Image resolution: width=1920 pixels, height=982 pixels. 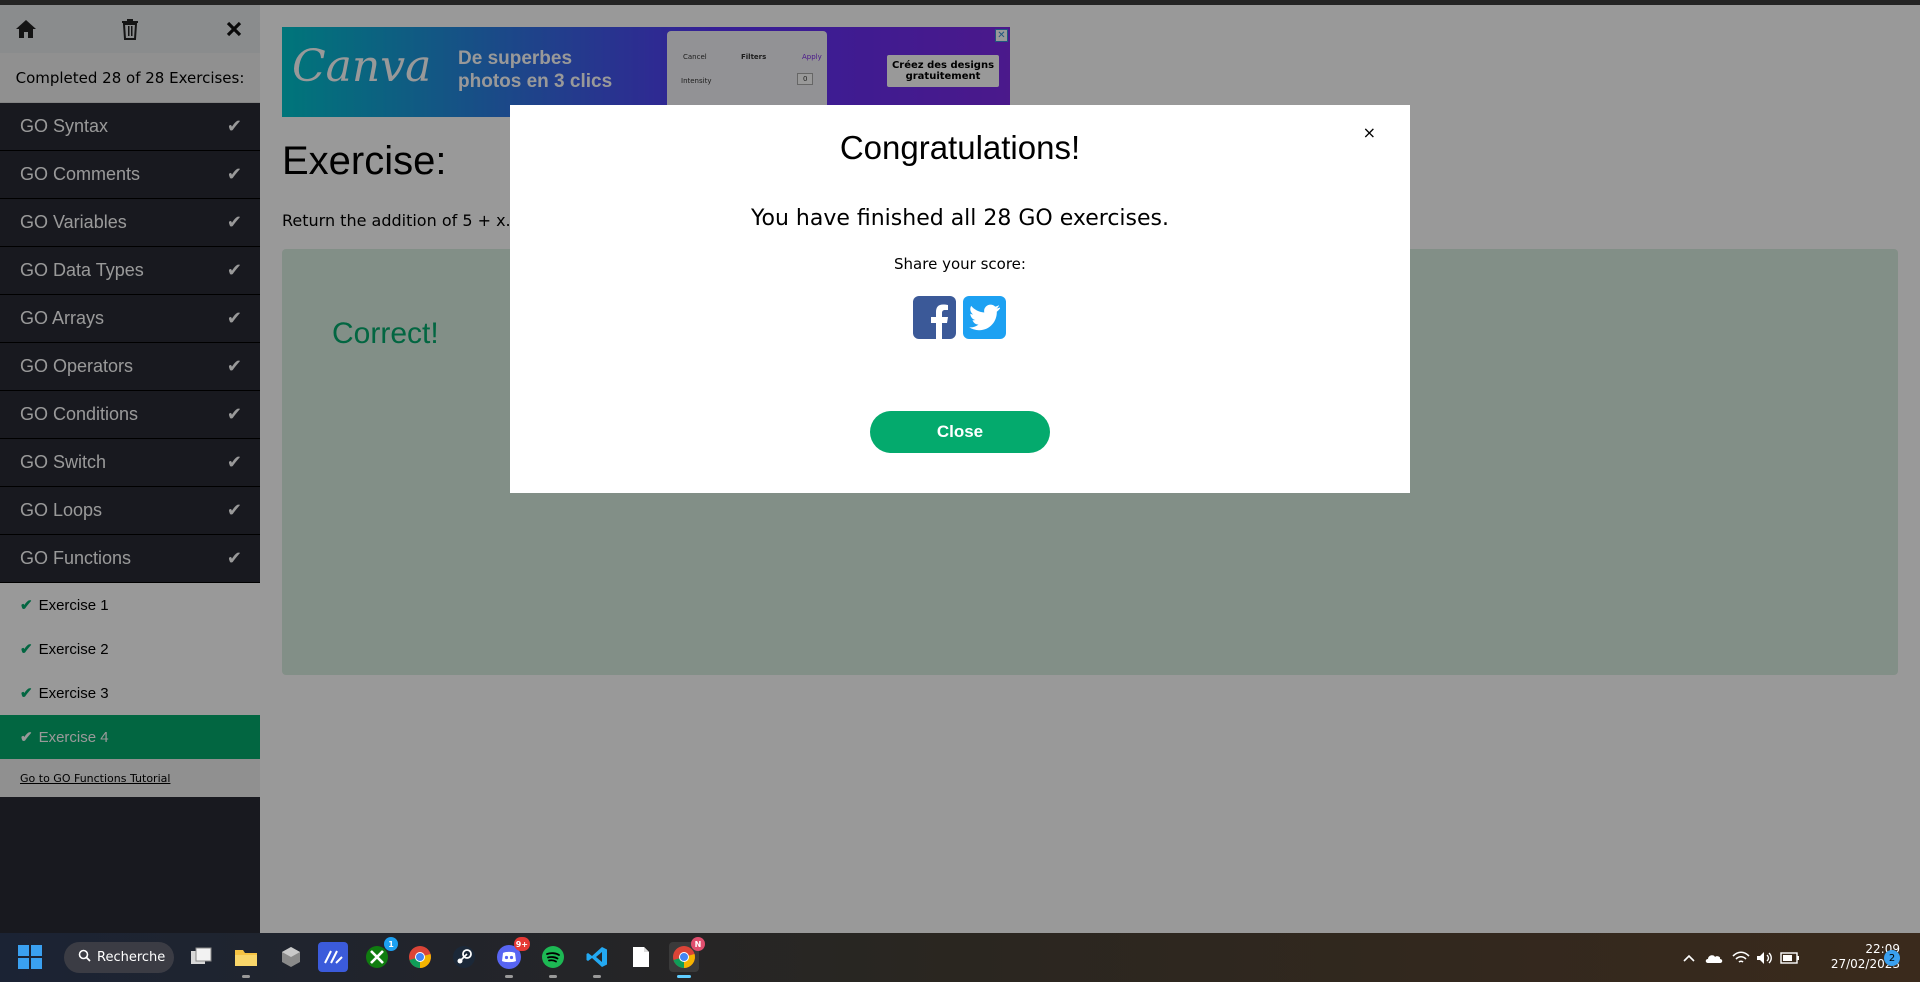 I want to click on xbox-icon: 1, so click(x=380, y=954).